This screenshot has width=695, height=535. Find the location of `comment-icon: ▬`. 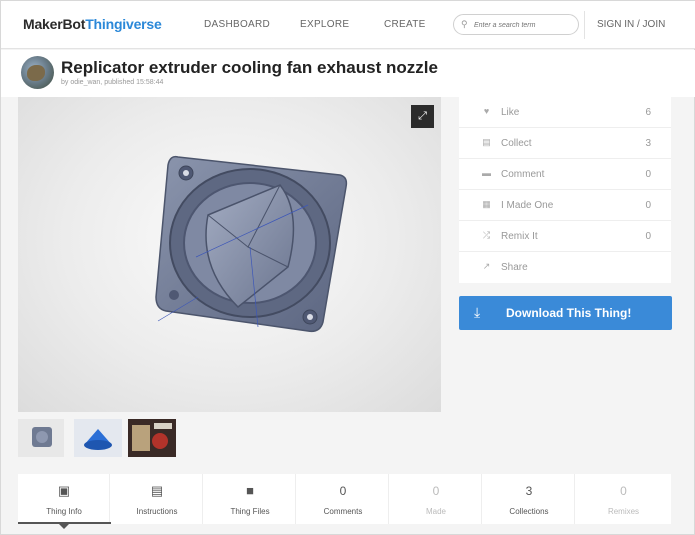

comment-icon: ▬ is located at coordinates (486, 173).